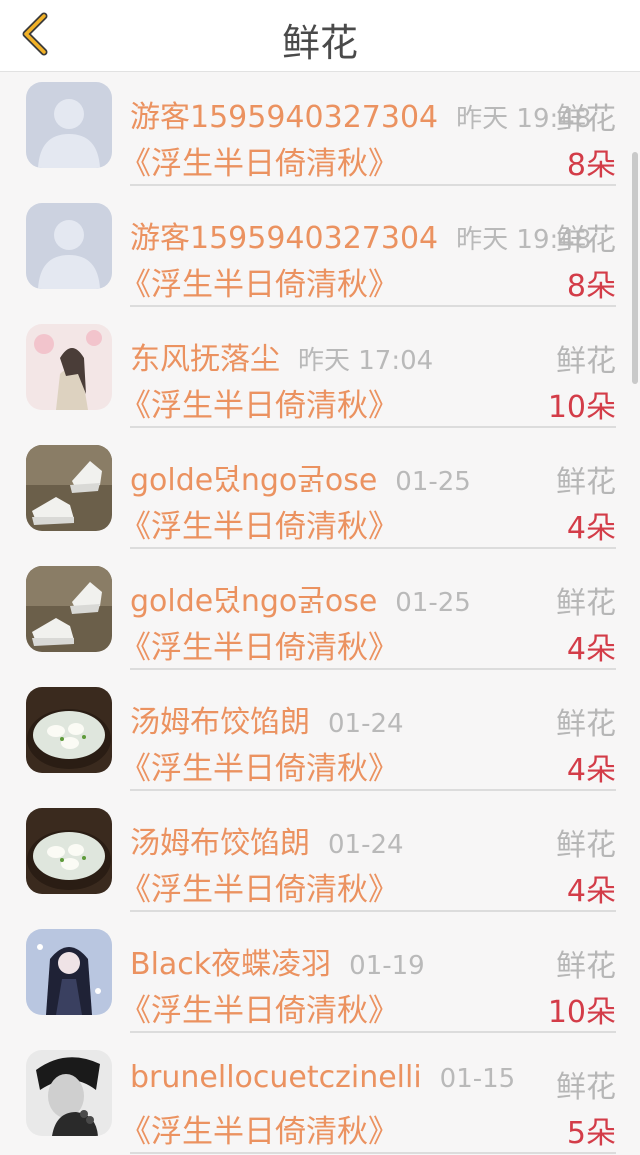 This screenshot has width=640, height=1155. Describe the element at coordinates (69, 367) in the screenshot. I see `ancient-figure-avatar` at that location.